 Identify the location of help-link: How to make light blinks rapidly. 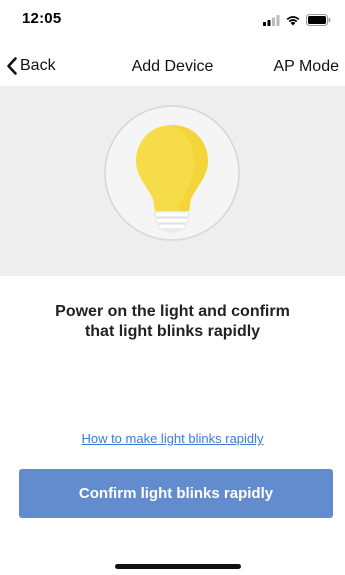
(172, 438).